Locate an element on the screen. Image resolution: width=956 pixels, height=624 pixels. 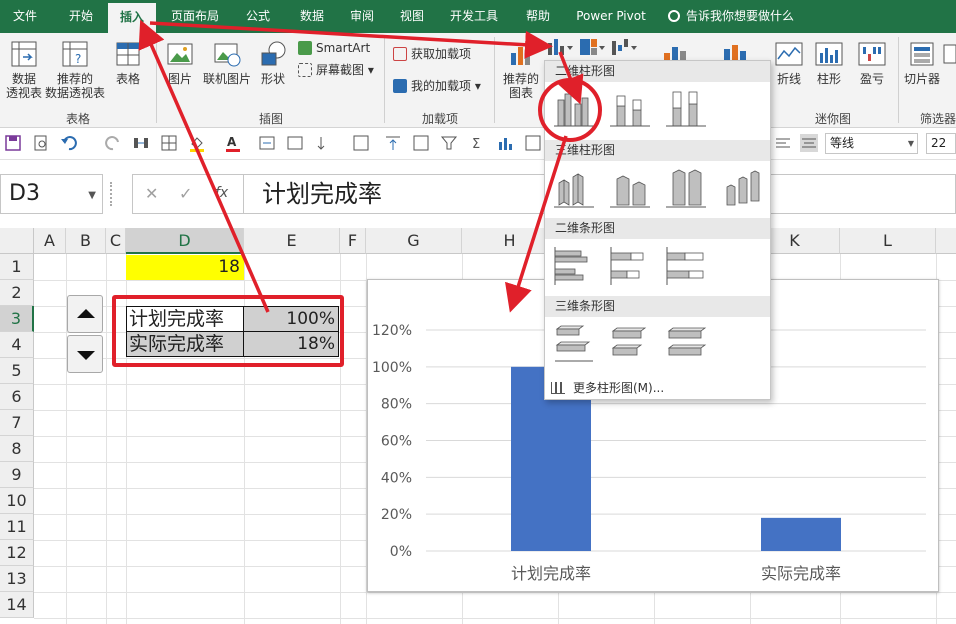
name-box: D3 ▼ is located at coordinates (51, 194).